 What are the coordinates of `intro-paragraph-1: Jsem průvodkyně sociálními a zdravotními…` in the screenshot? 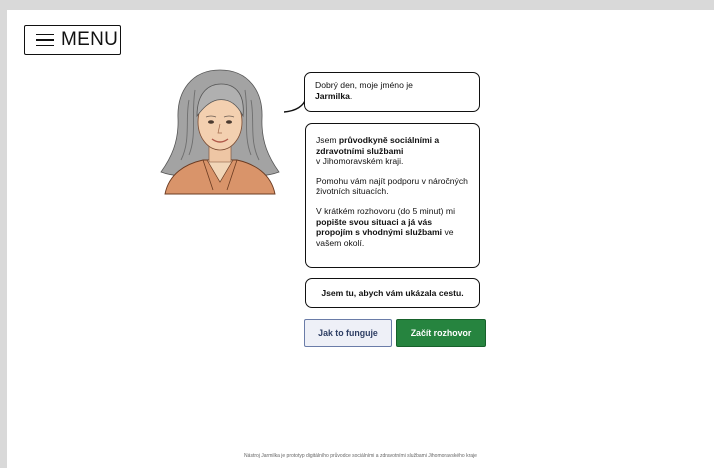 It's located at (392, 151).